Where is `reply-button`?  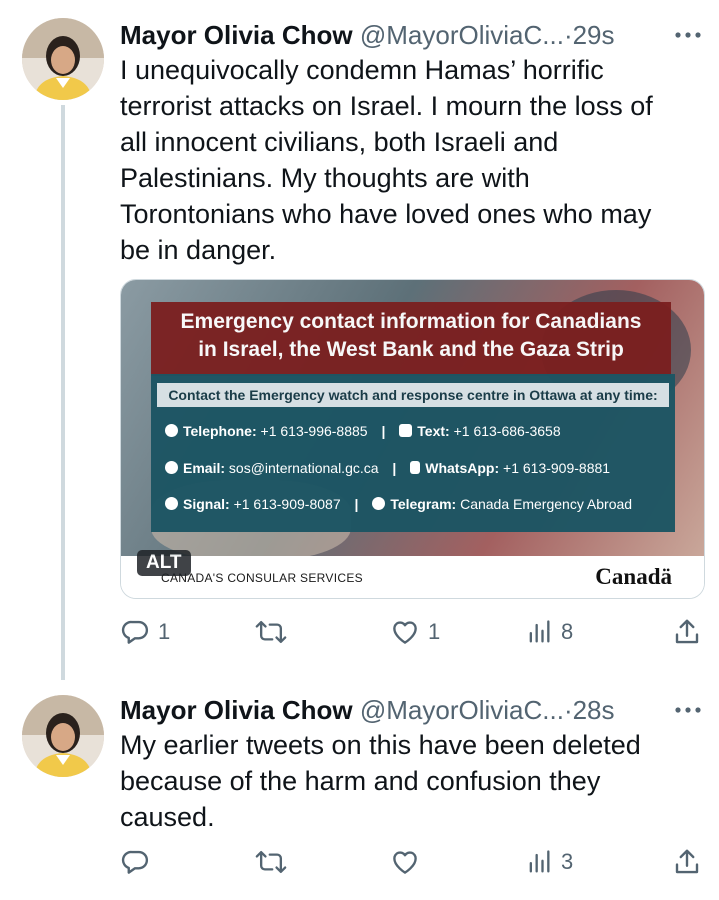 reply-button is located at coordinates (135, 862).